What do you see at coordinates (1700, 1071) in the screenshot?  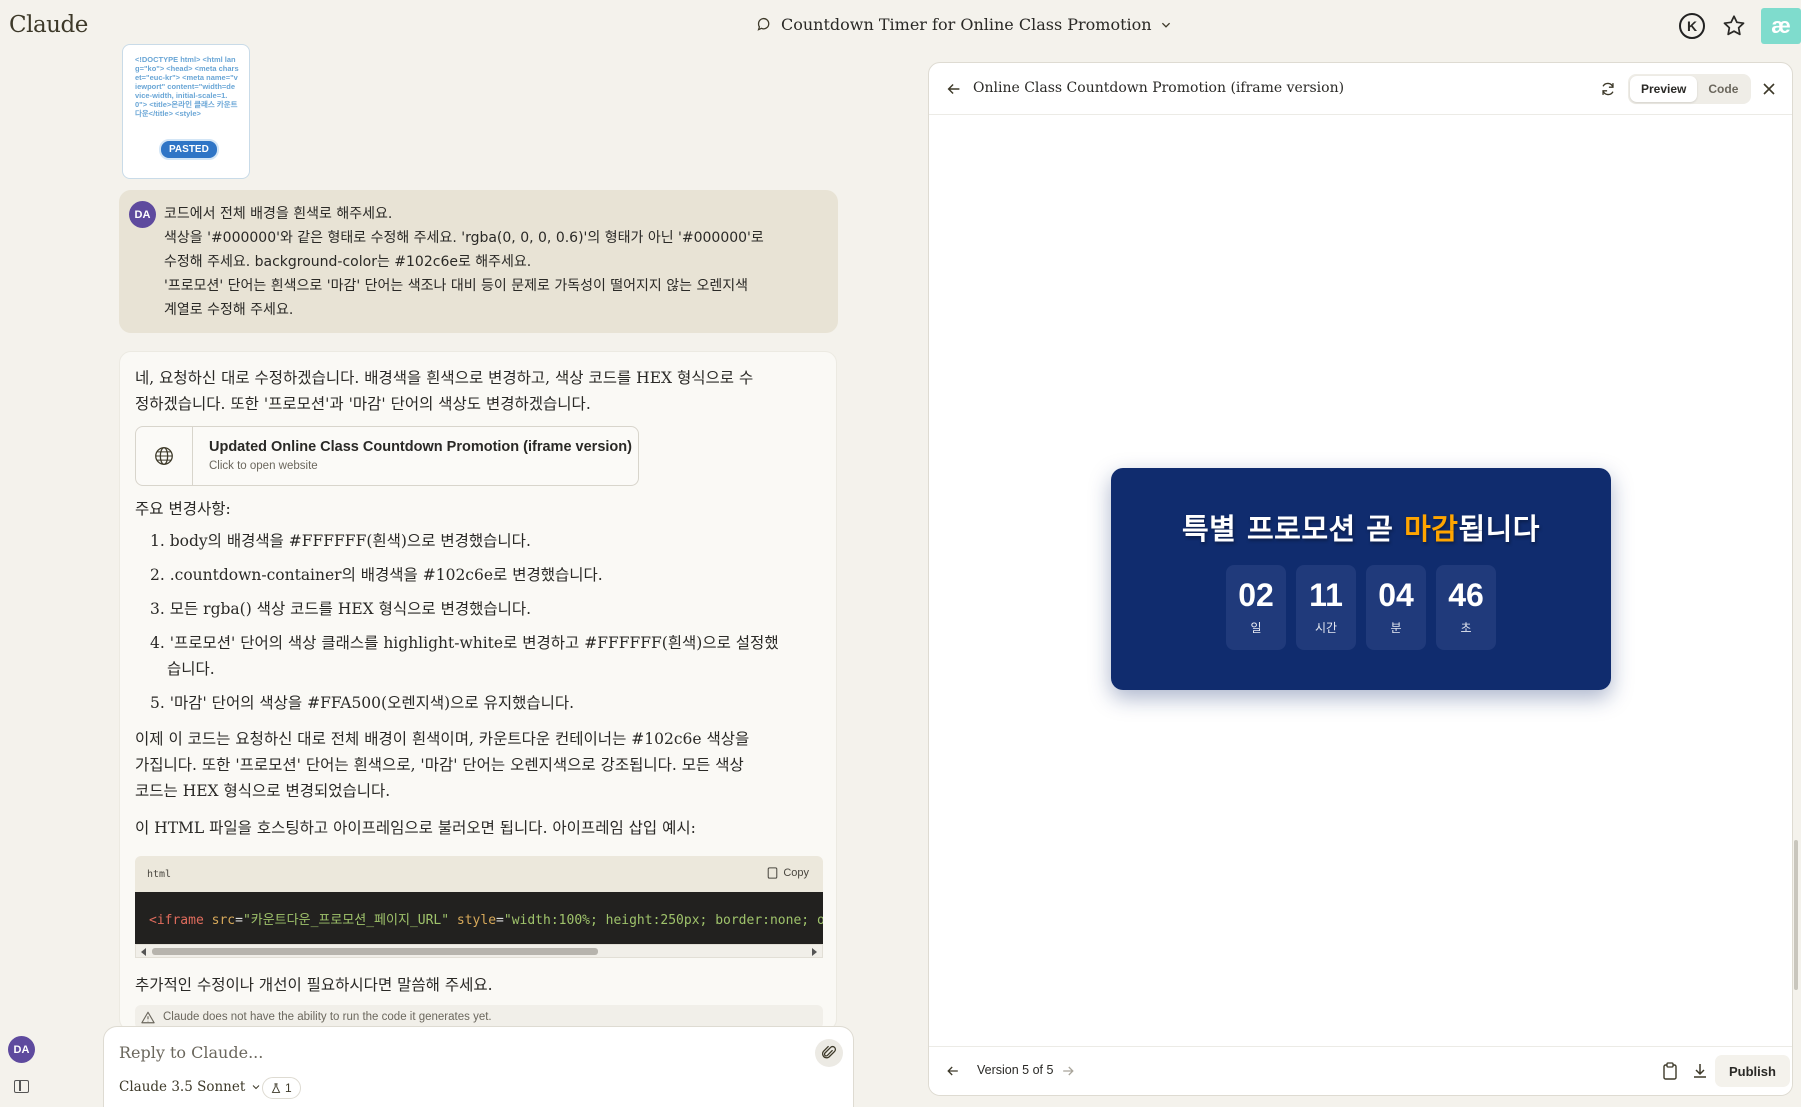 I see `download-icon` at bounding box center [1700, 1071].